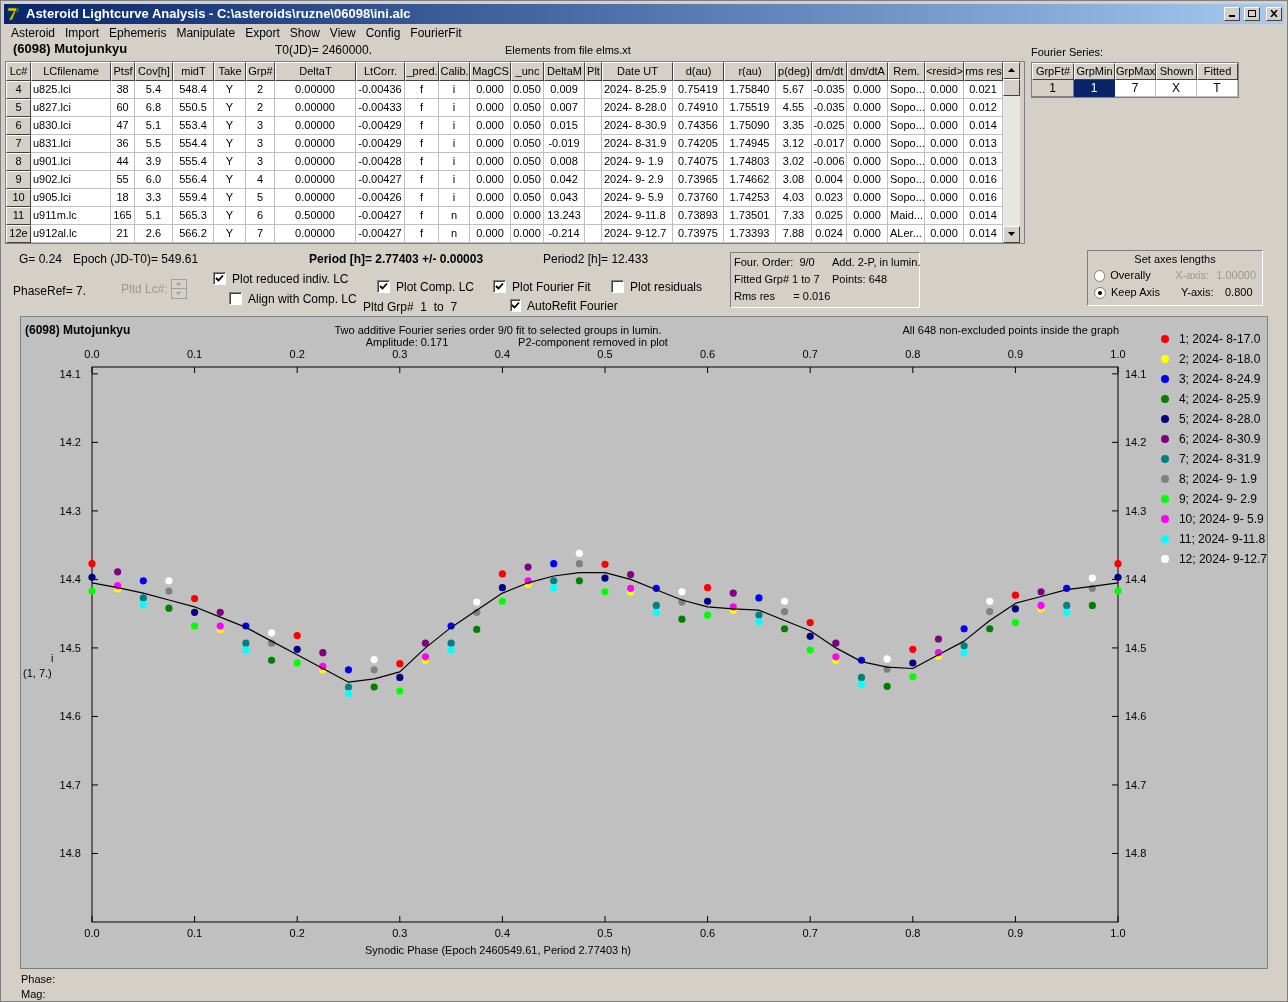 Image resolution: width=1288 pixels, height=1002 pixels. What do you see at coordinates (1217, 499) in the screenshot?
I see `legend-label: 9; 2024- 9- 2.9` at bounding box center [1217, 499].